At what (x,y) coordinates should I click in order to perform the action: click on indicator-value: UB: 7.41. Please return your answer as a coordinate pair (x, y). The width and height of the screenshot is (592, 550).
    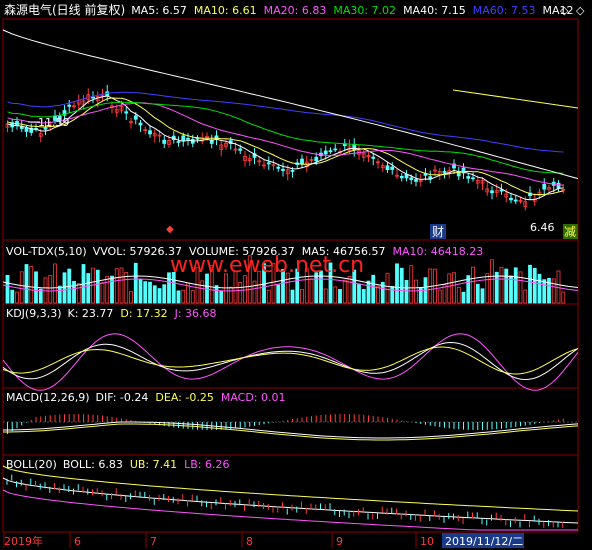
    Looking at the image, I should click on (153, 464).